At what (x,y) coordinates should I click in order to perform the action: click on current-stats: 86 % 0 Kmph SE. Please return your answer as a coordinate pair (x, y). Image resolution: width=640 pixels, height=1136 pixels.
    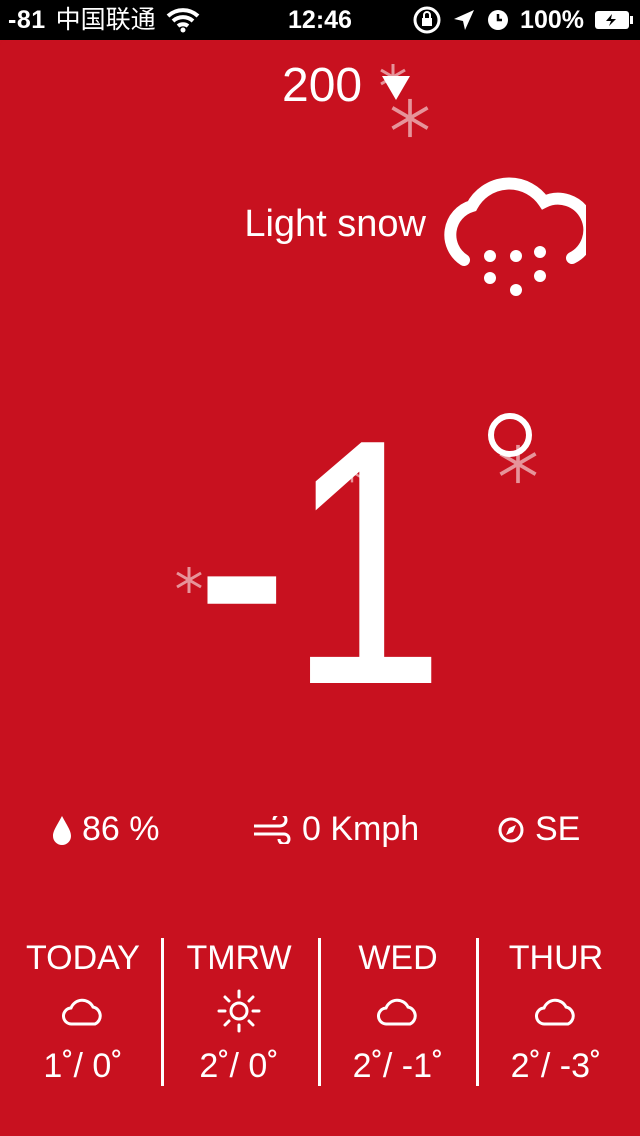
    Looking at the image, I should click on (320, 833).